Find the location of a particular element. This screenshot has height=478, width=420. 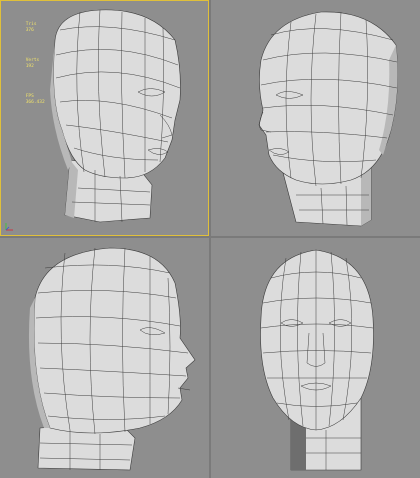

head-model-three-quarter-left is located at coordinates (115, 116).